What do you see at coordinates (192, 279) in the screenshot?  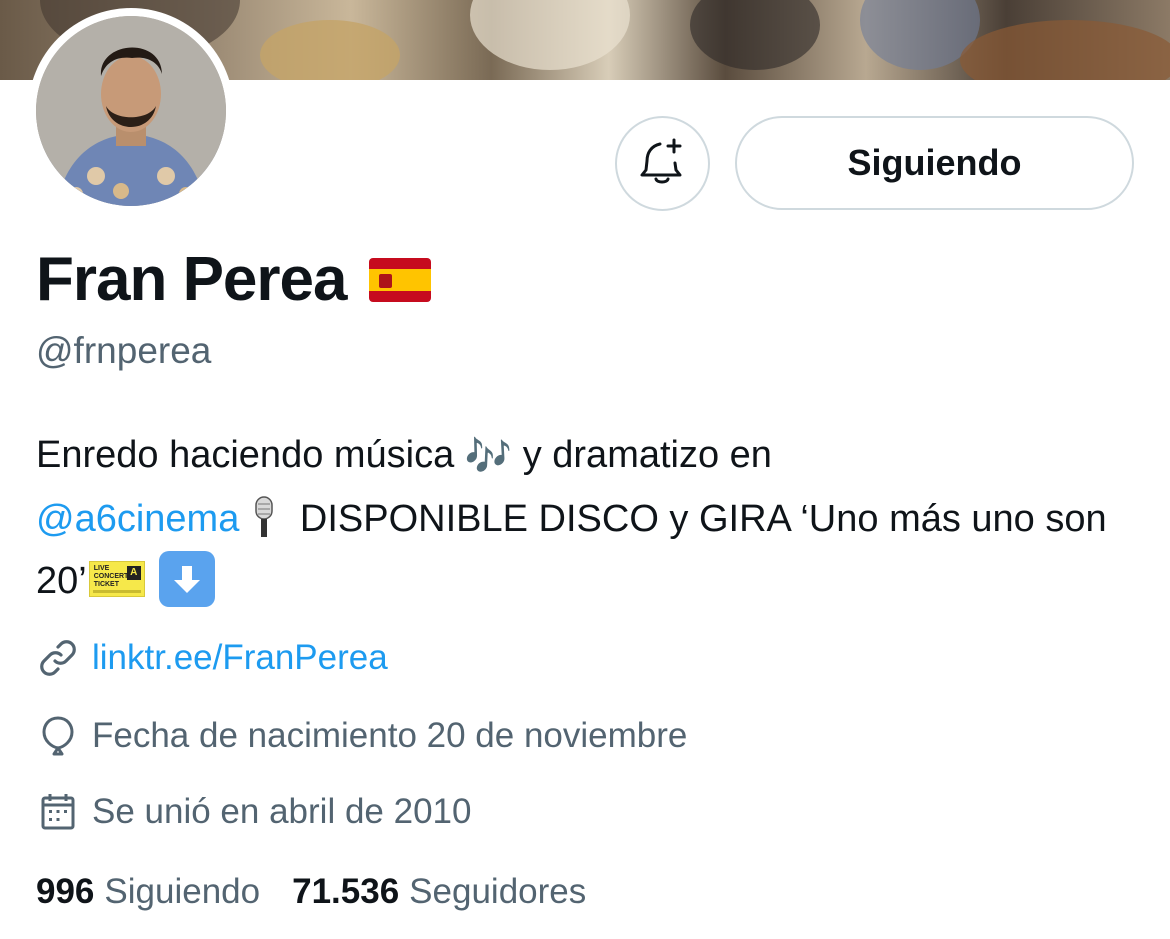 I see `display-name: Fran Perea` at bounding box center [192, 279].